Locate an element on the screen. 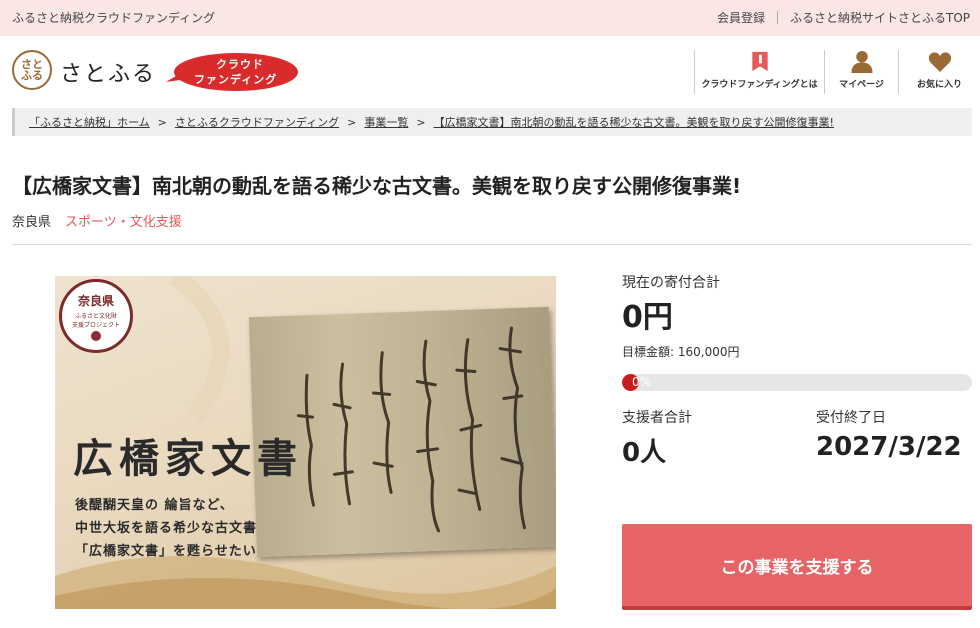 Image resolution: width=980 pixels, height=628 pixels. seal-prefecture: 奈良県 is located at coordinates (95, 300).